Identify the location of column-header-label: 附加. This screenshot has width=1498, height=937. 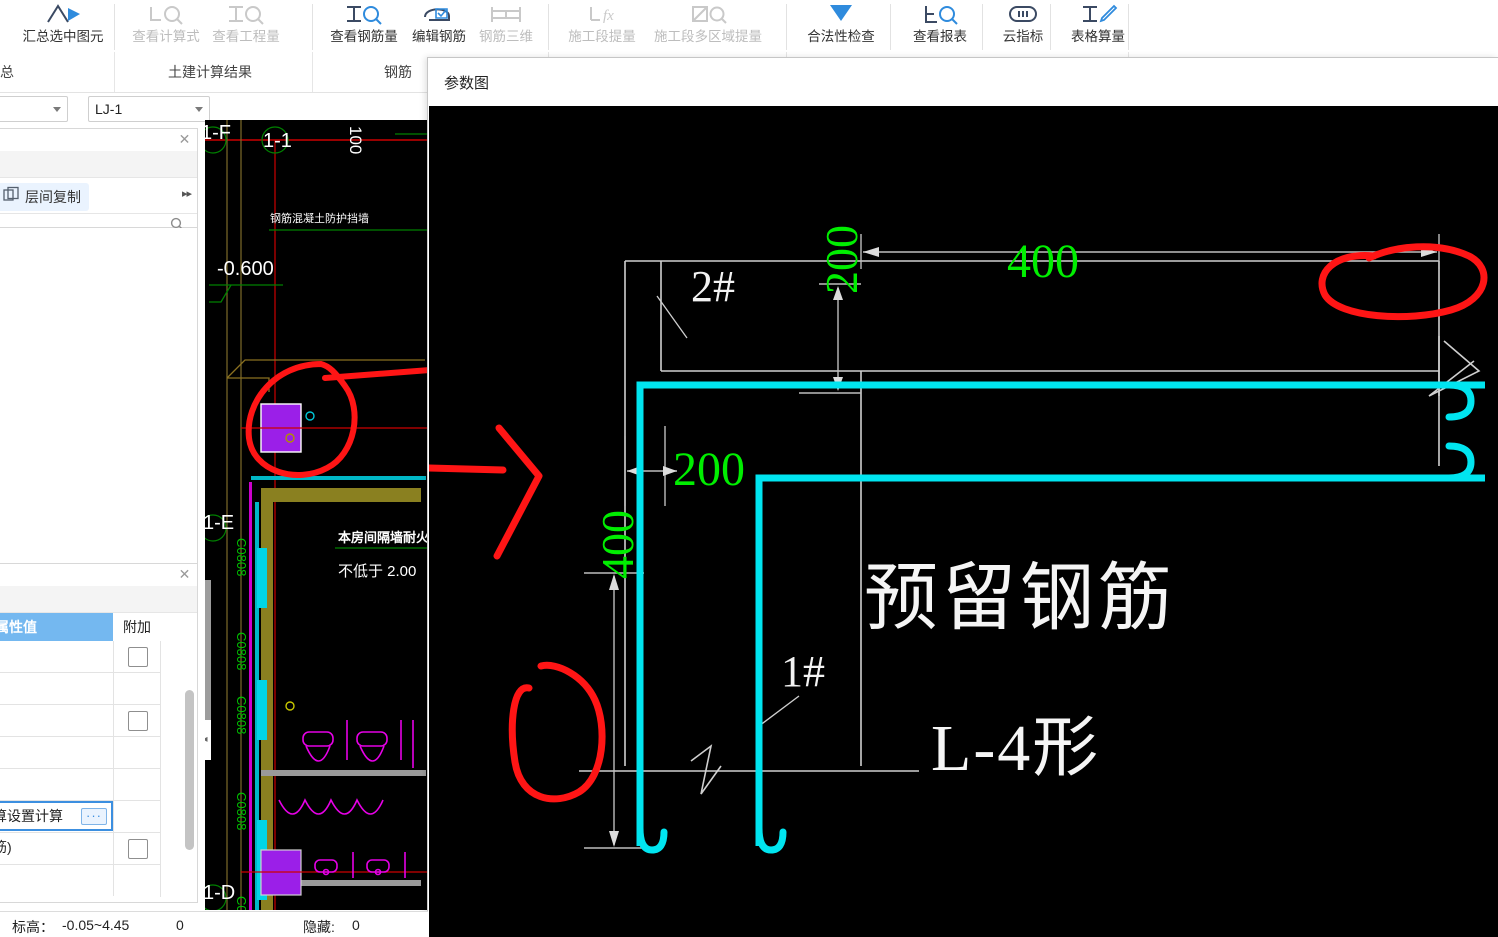
(137, 627).